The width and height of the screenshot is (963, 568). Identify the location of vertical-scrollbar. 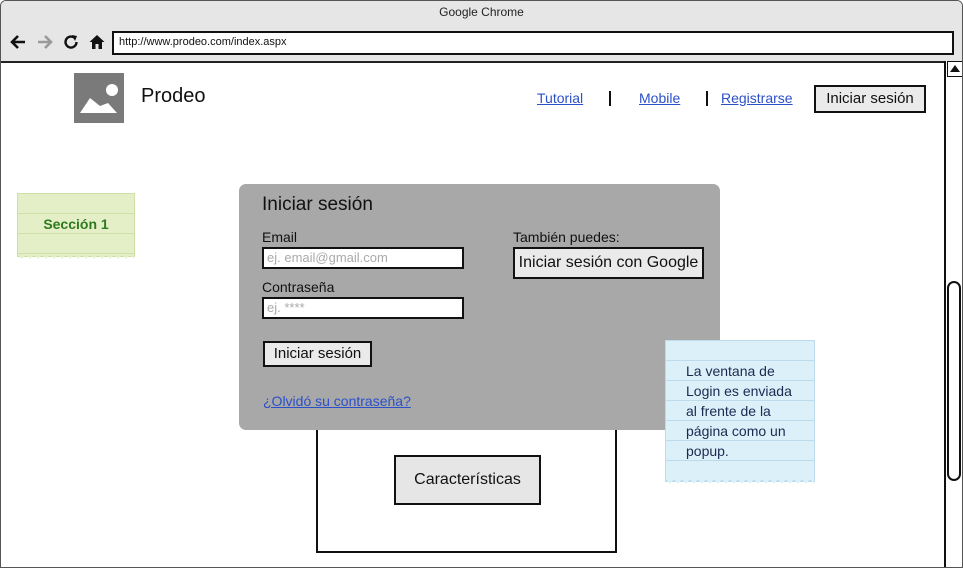
(953, 314).